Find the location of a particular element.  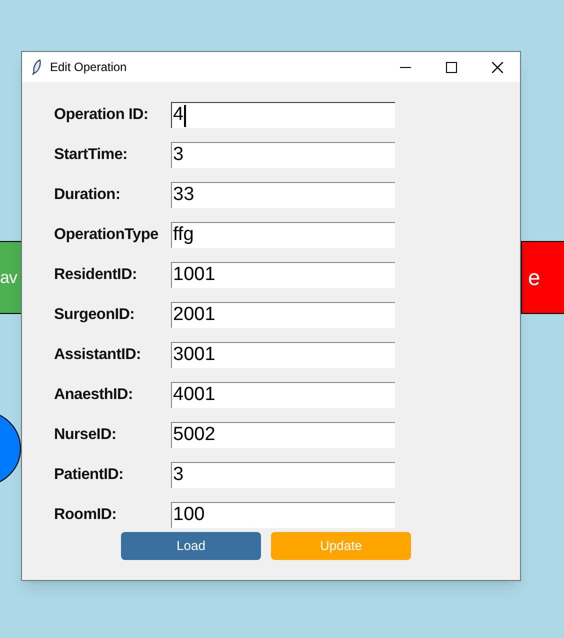

field-label: Duration: is located at coordinates (88, 195).